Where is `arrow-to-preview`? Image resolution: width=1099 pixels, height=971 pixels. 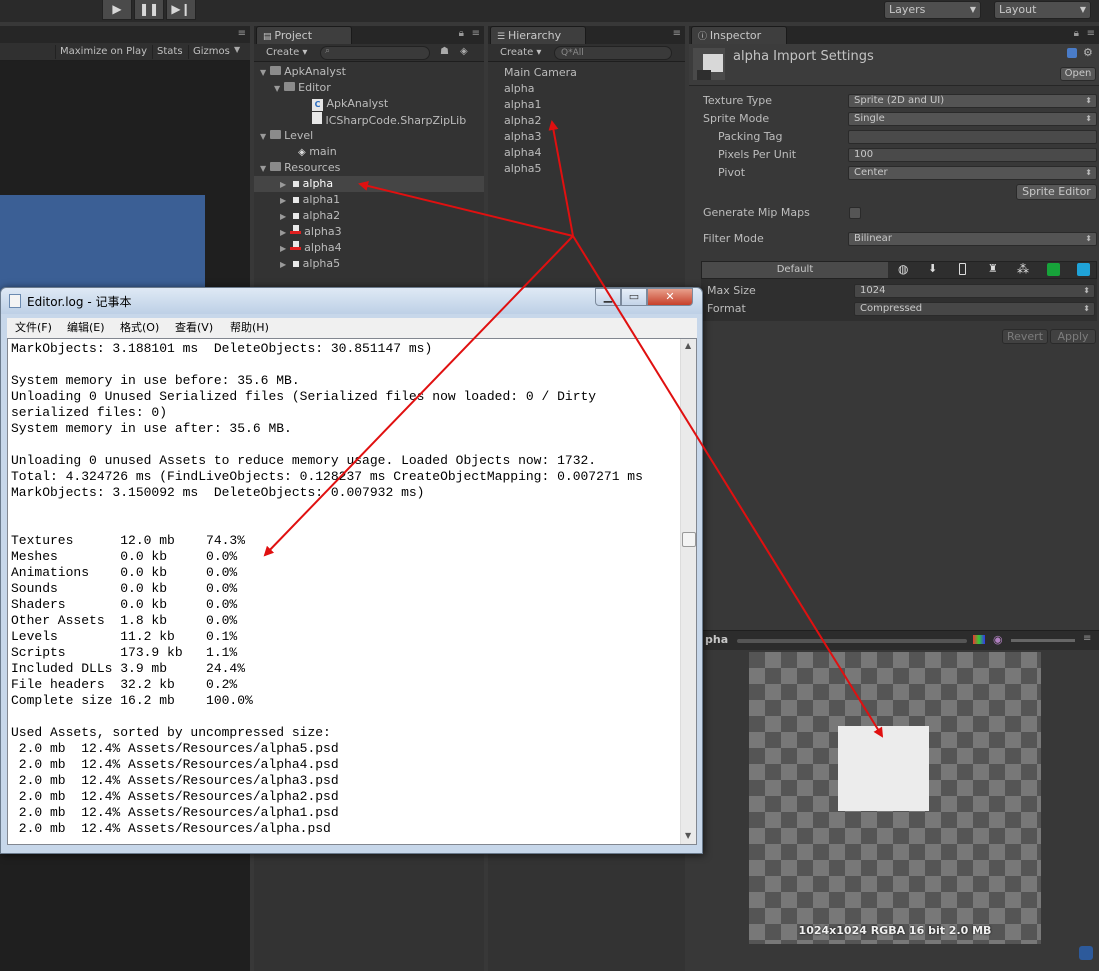 arrow-to-preview is located at coordinates (728, 486).